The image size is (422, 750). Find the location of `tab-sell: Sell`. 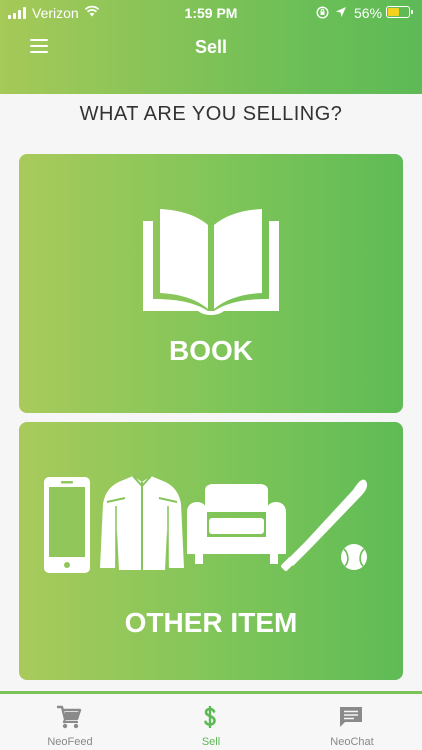

tab-sell: Sell is located at coordinates (211, 722).